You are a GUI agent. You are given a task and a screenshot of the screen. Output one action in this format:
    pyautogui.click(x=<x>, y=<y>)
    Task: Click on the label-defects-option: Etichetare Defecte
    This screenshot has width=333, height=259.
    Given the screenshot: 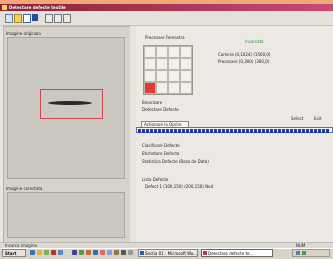 What is the action you would take?
    pyautogui.click(x=160, y=153)
    